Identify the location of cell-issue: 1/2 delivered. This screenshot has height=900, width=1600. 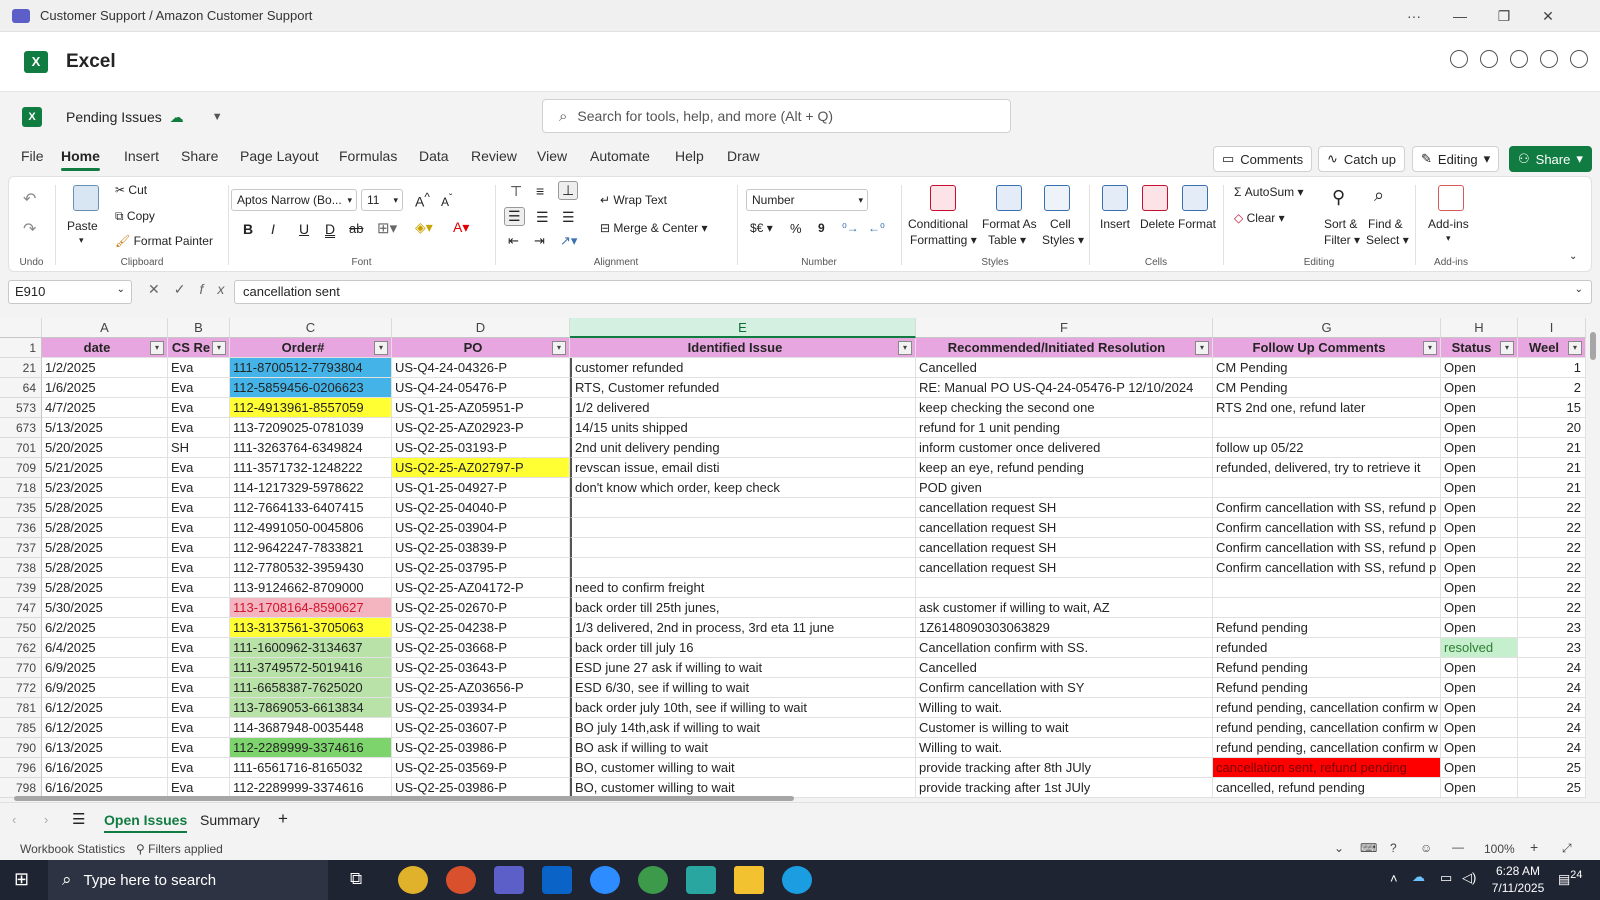
(743, 408).